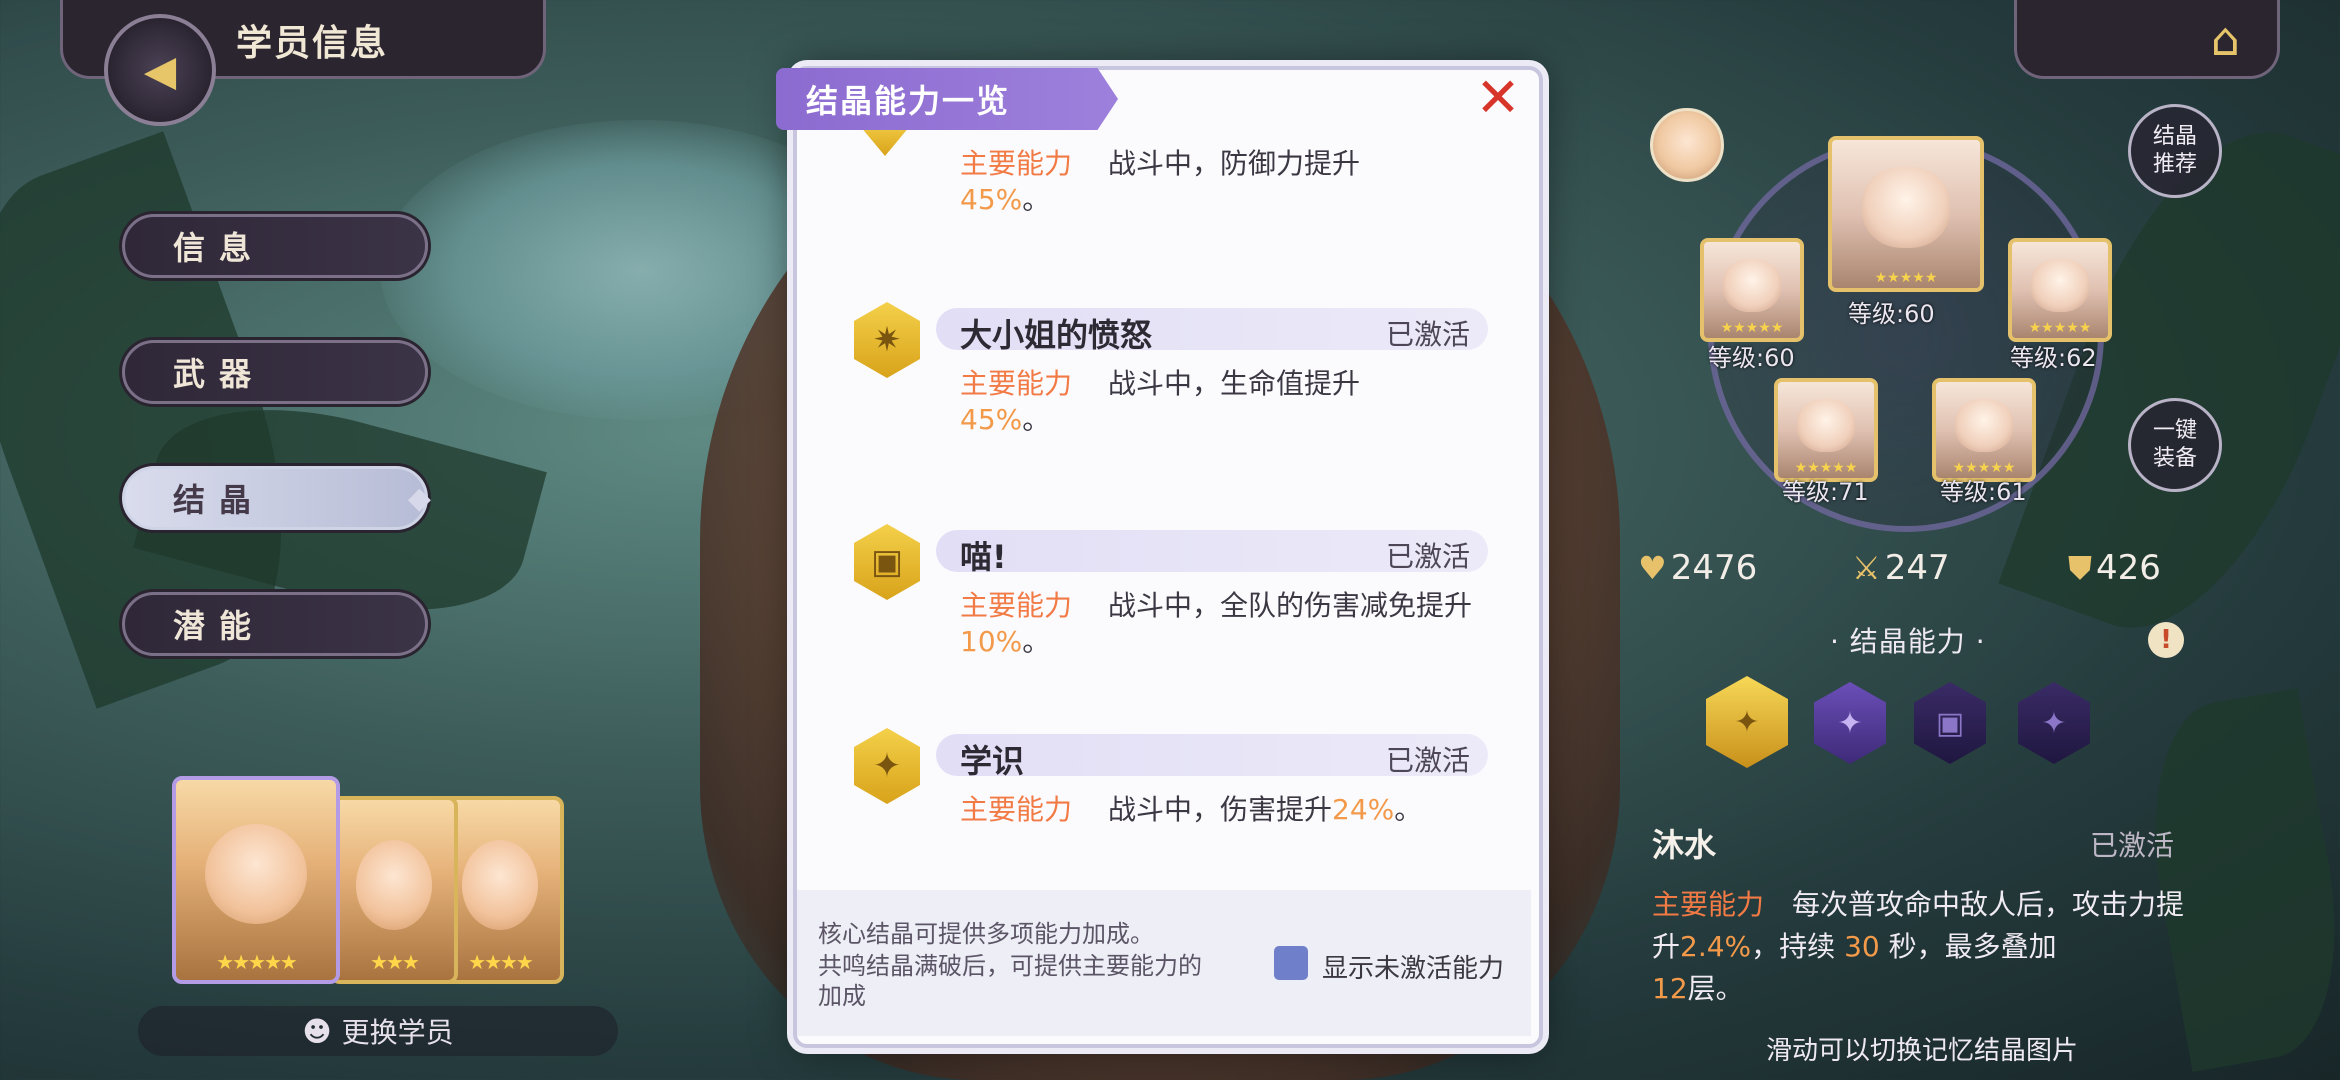  I want to click on back-arrow-icon: ◀, so click(160, 70).